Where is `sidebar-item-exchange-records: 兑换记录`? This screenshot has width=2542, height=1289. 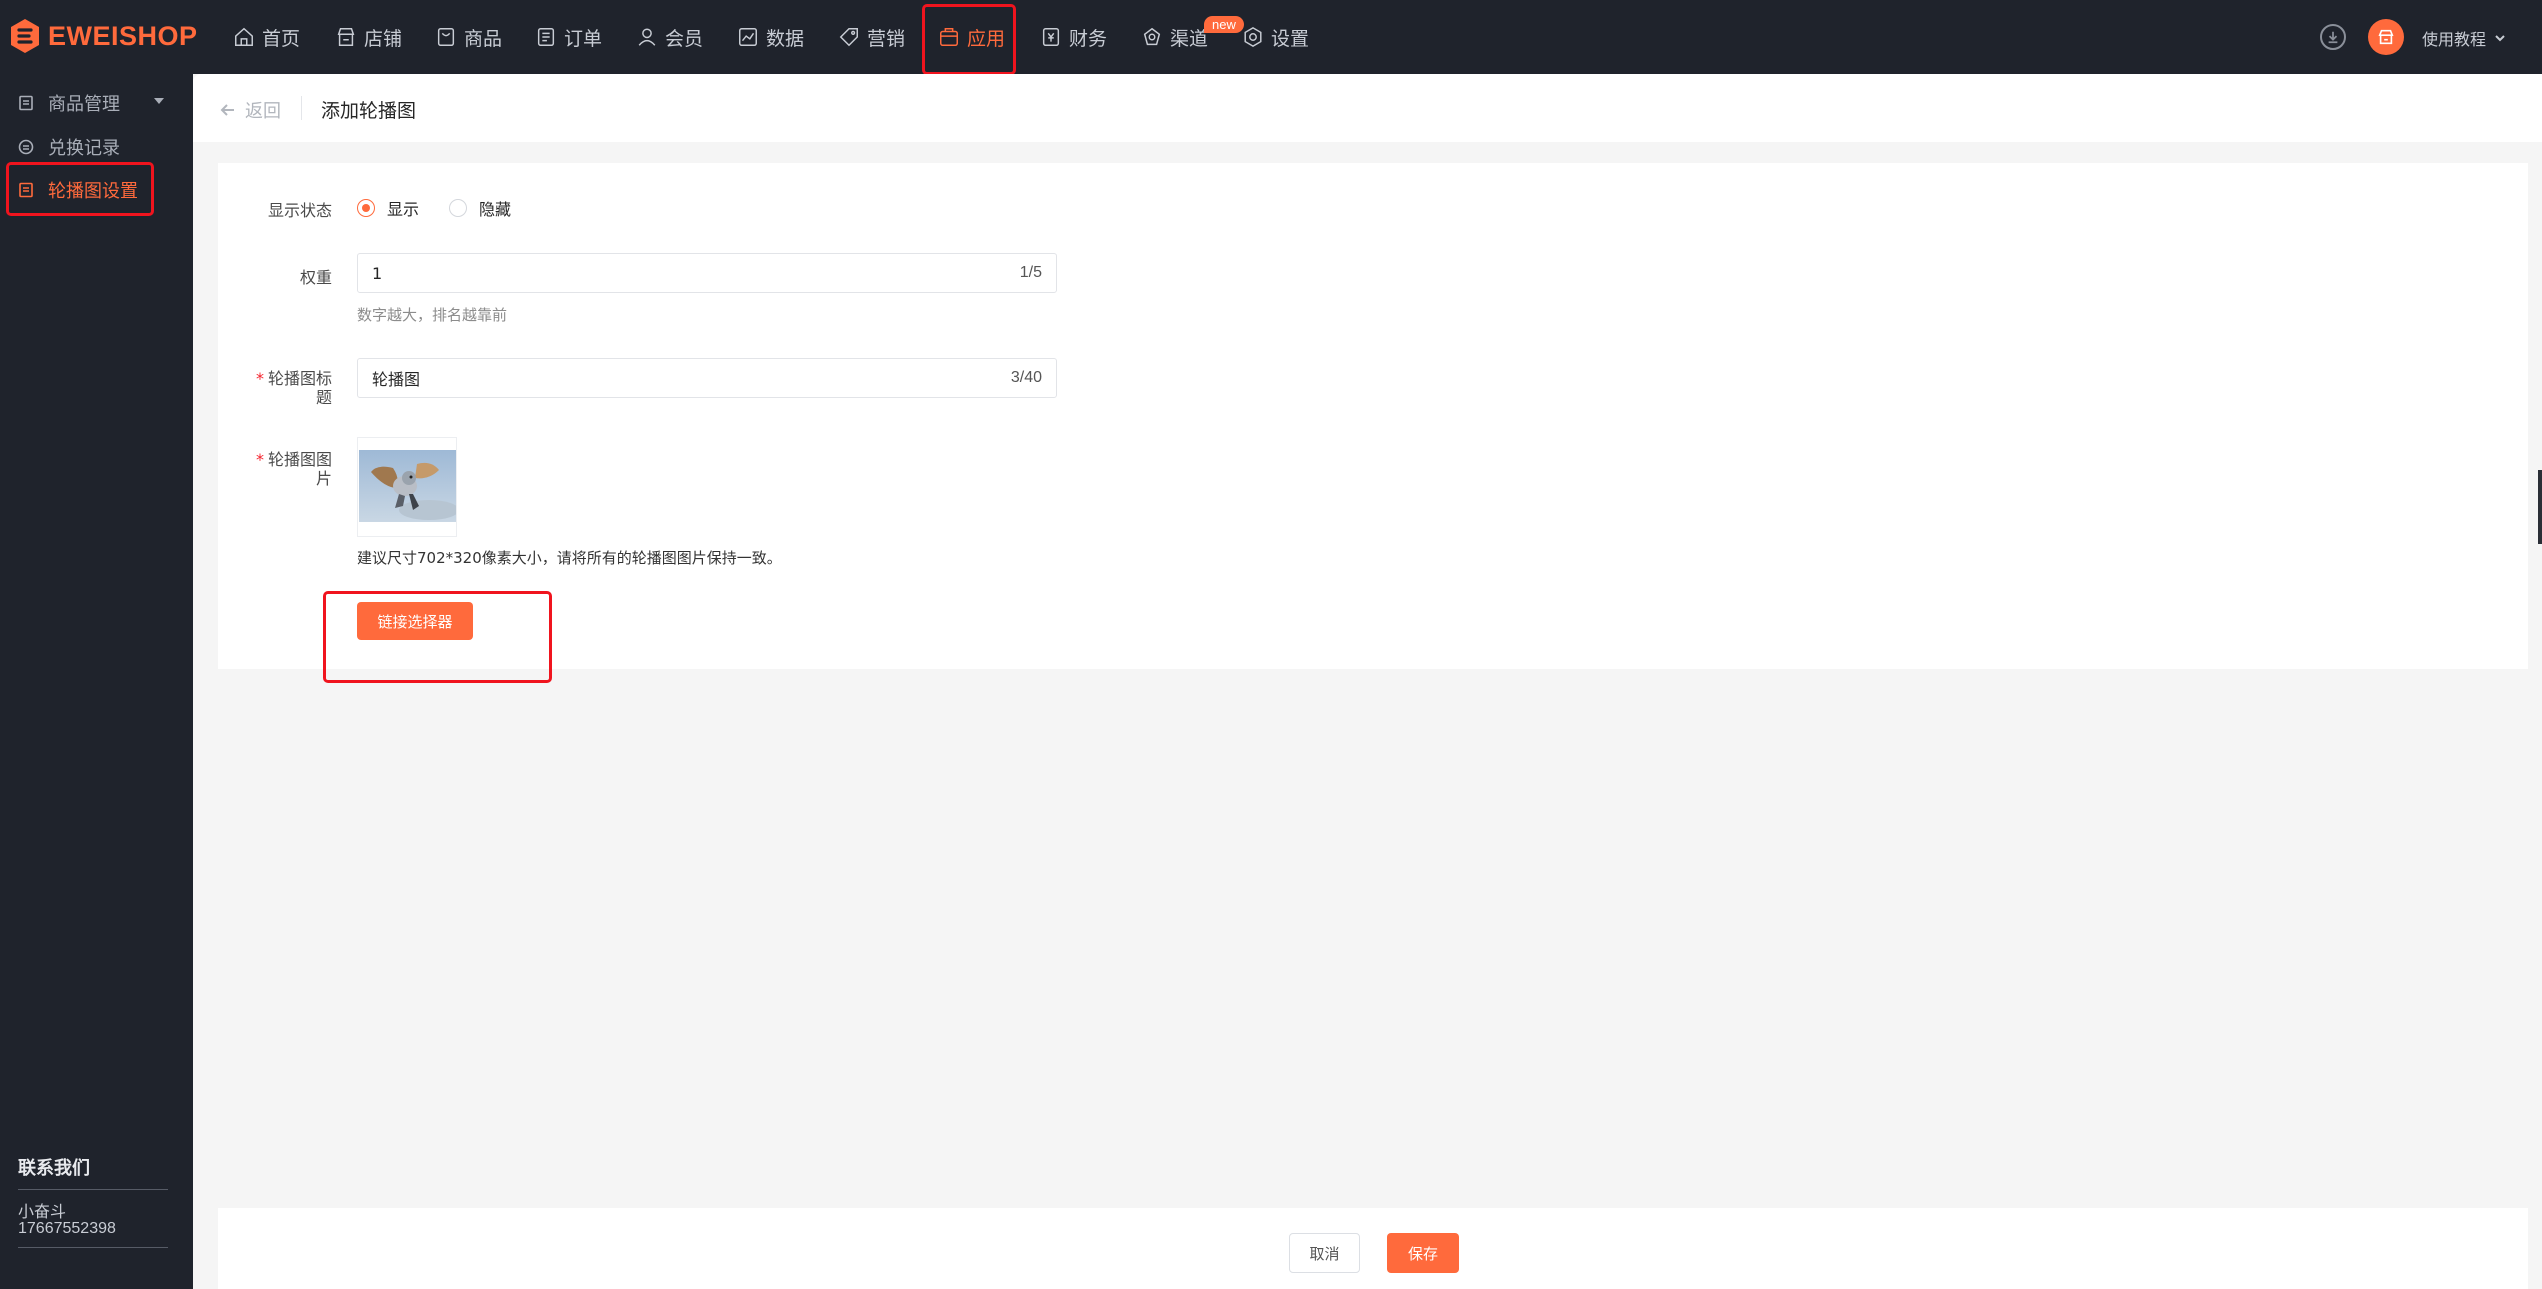
sidebar-item-exchange-records: 兑换记录 is located at coordinates (96, 147).